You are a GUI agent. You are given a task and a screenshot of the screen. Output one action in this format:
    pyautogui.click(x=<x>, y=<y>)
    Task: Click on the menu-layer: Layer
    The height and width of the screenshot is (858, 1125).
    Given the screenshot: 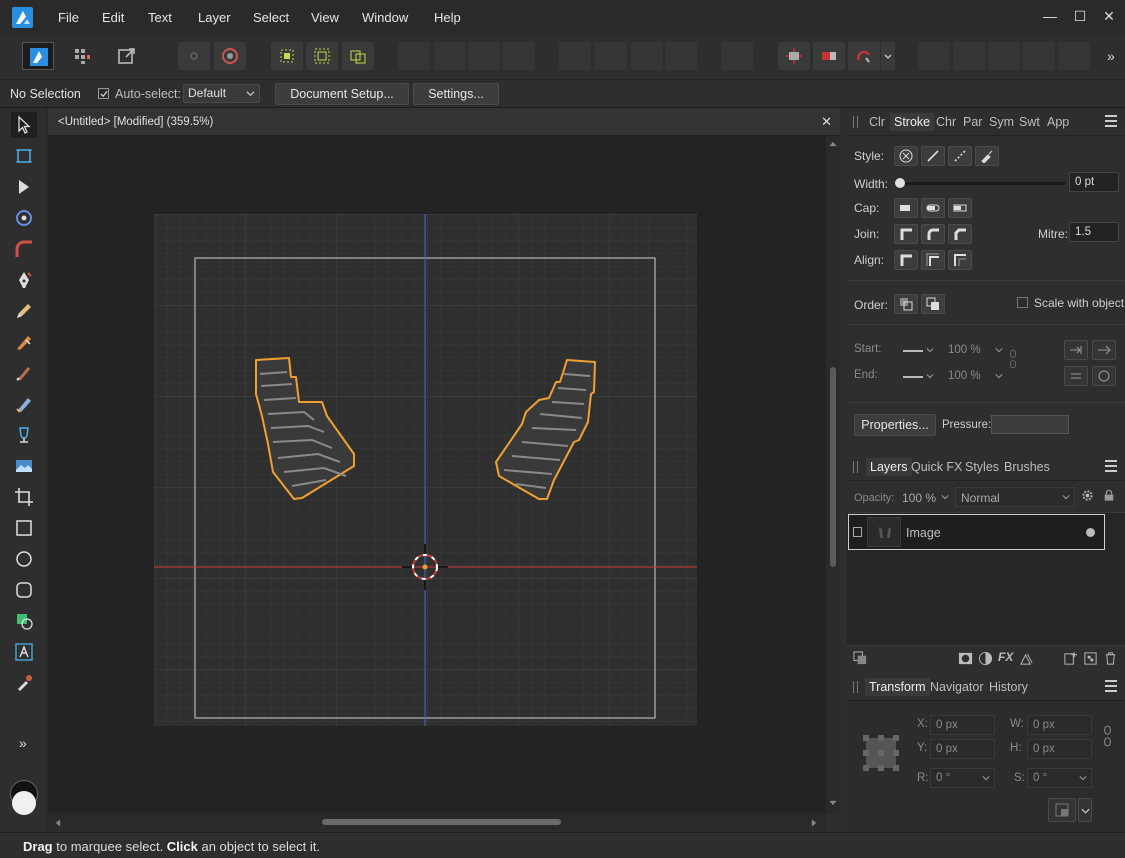 What is the action you would take?
    pyautogui.click(x=214, y=17)
    